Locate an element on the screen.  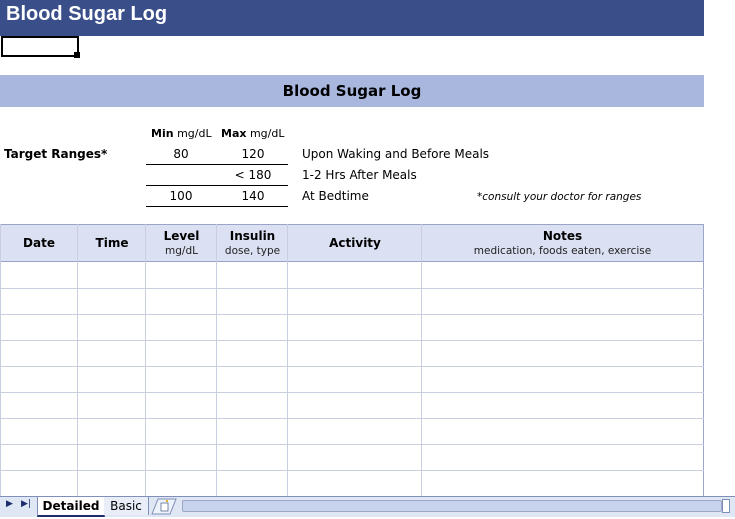
col-notes-title: Notes is located at coordinates (562, 235).